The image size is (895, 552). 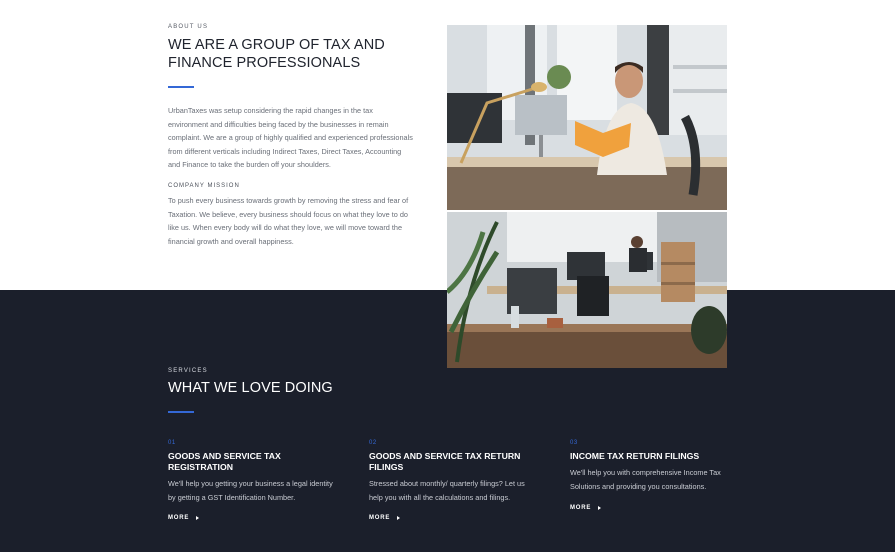 What do you see at coordinates (181, 87) in the screenshot?
I see `about-accent-rule` at bounding box center [181, 87].